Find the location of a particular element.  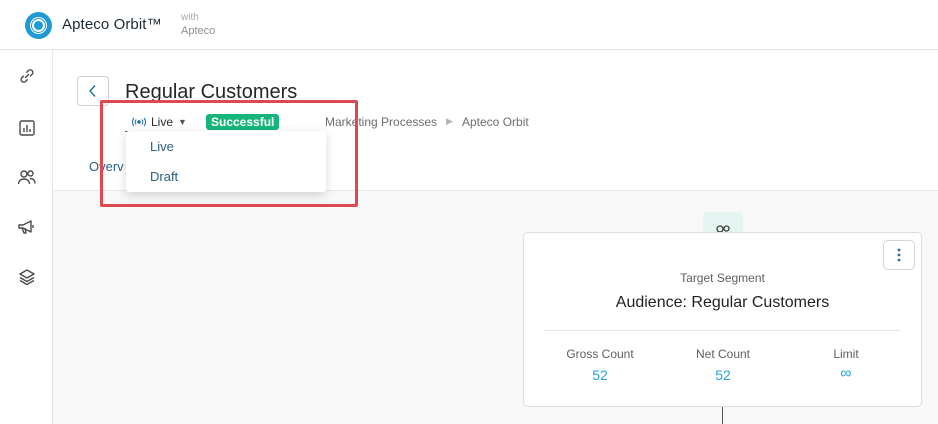

kebab-menu-icon is located at coordinates (899, 255).